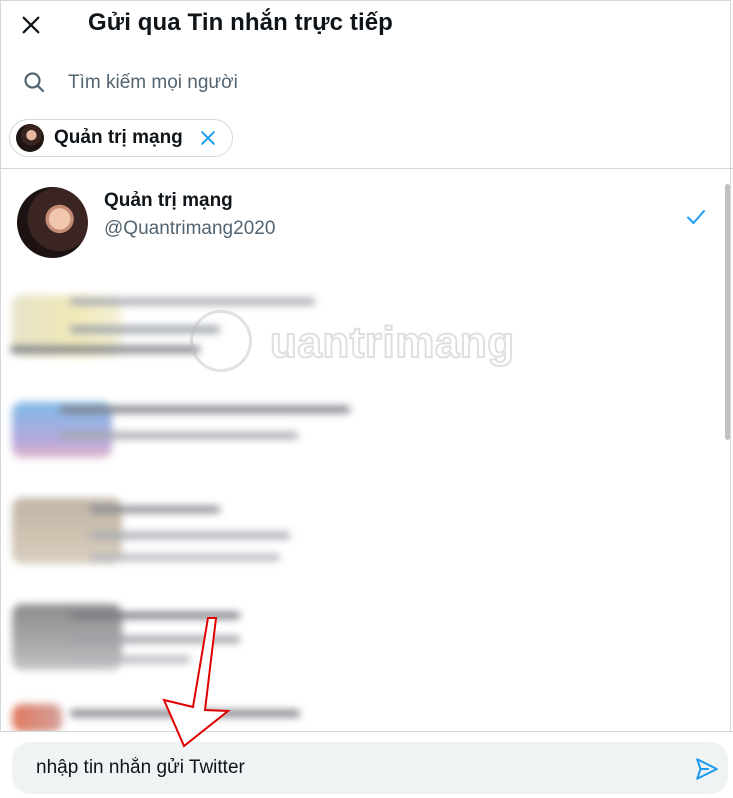 This screenshot has width=733, height=798. What do you see at coordinates (346, 768) in the screenshot?
I see `message-input` at bounding box center [346, 768].